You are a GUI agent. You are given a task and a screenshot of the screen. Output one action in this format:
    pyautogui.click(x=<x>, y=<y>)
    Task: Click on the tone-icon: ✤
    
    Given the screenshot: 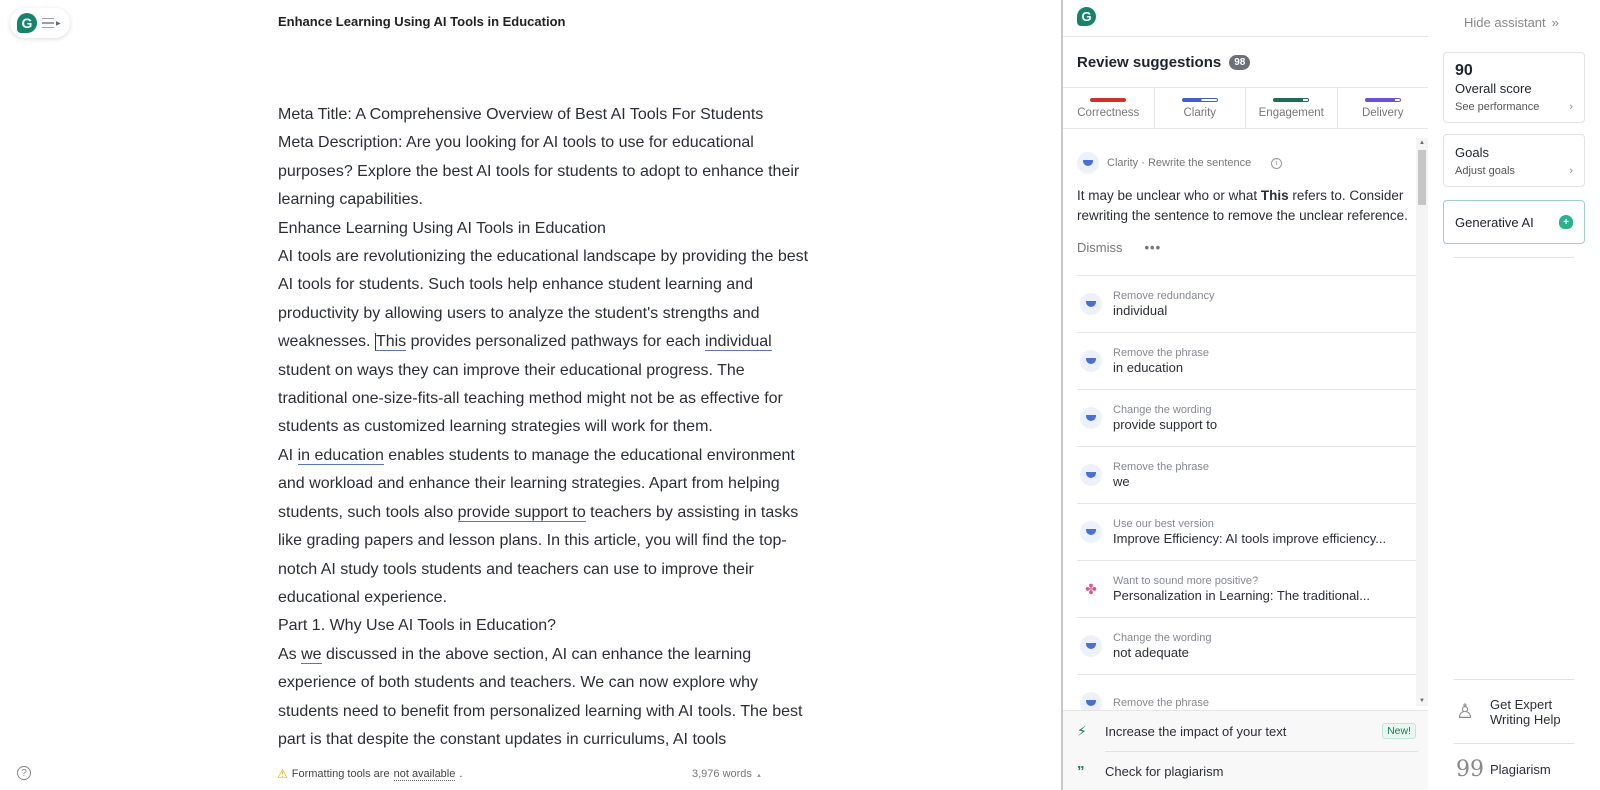 What is the action you would take?
    pyautogui.click(x=1091, y=588)
    